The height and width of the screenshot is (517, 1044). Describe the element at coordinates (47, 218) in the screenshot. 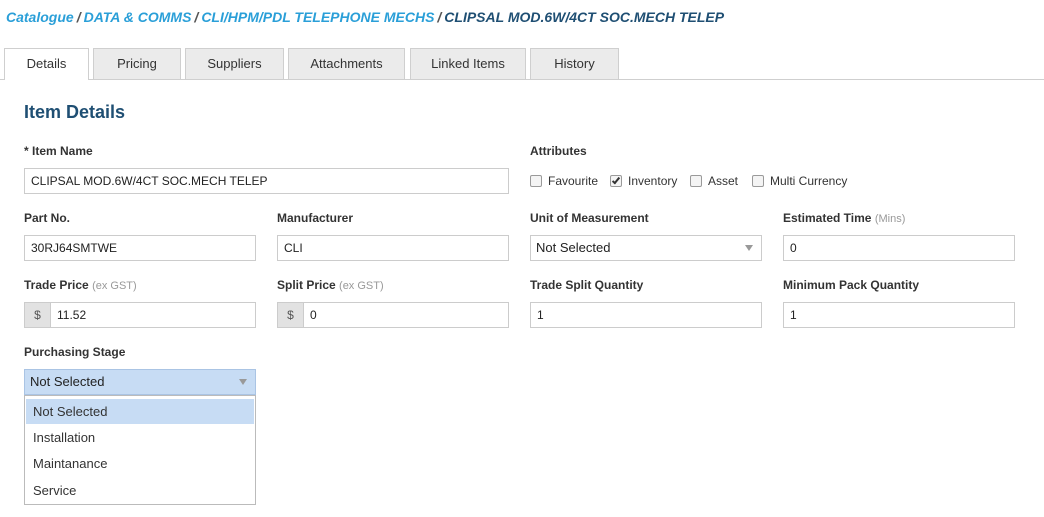

I see `part-no-label: Part No.` at that location.